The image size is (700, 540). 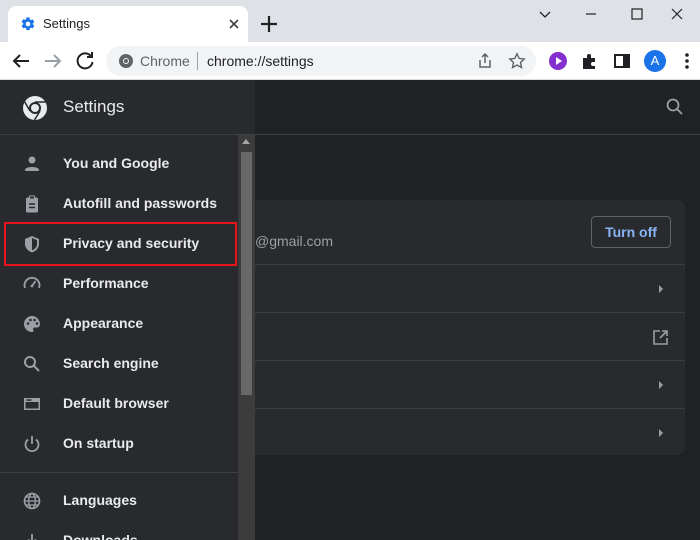 What do you see at coordinates (558, 61) in the screenshot?
I see `media-play-icon` at bounding box center [558, 61].